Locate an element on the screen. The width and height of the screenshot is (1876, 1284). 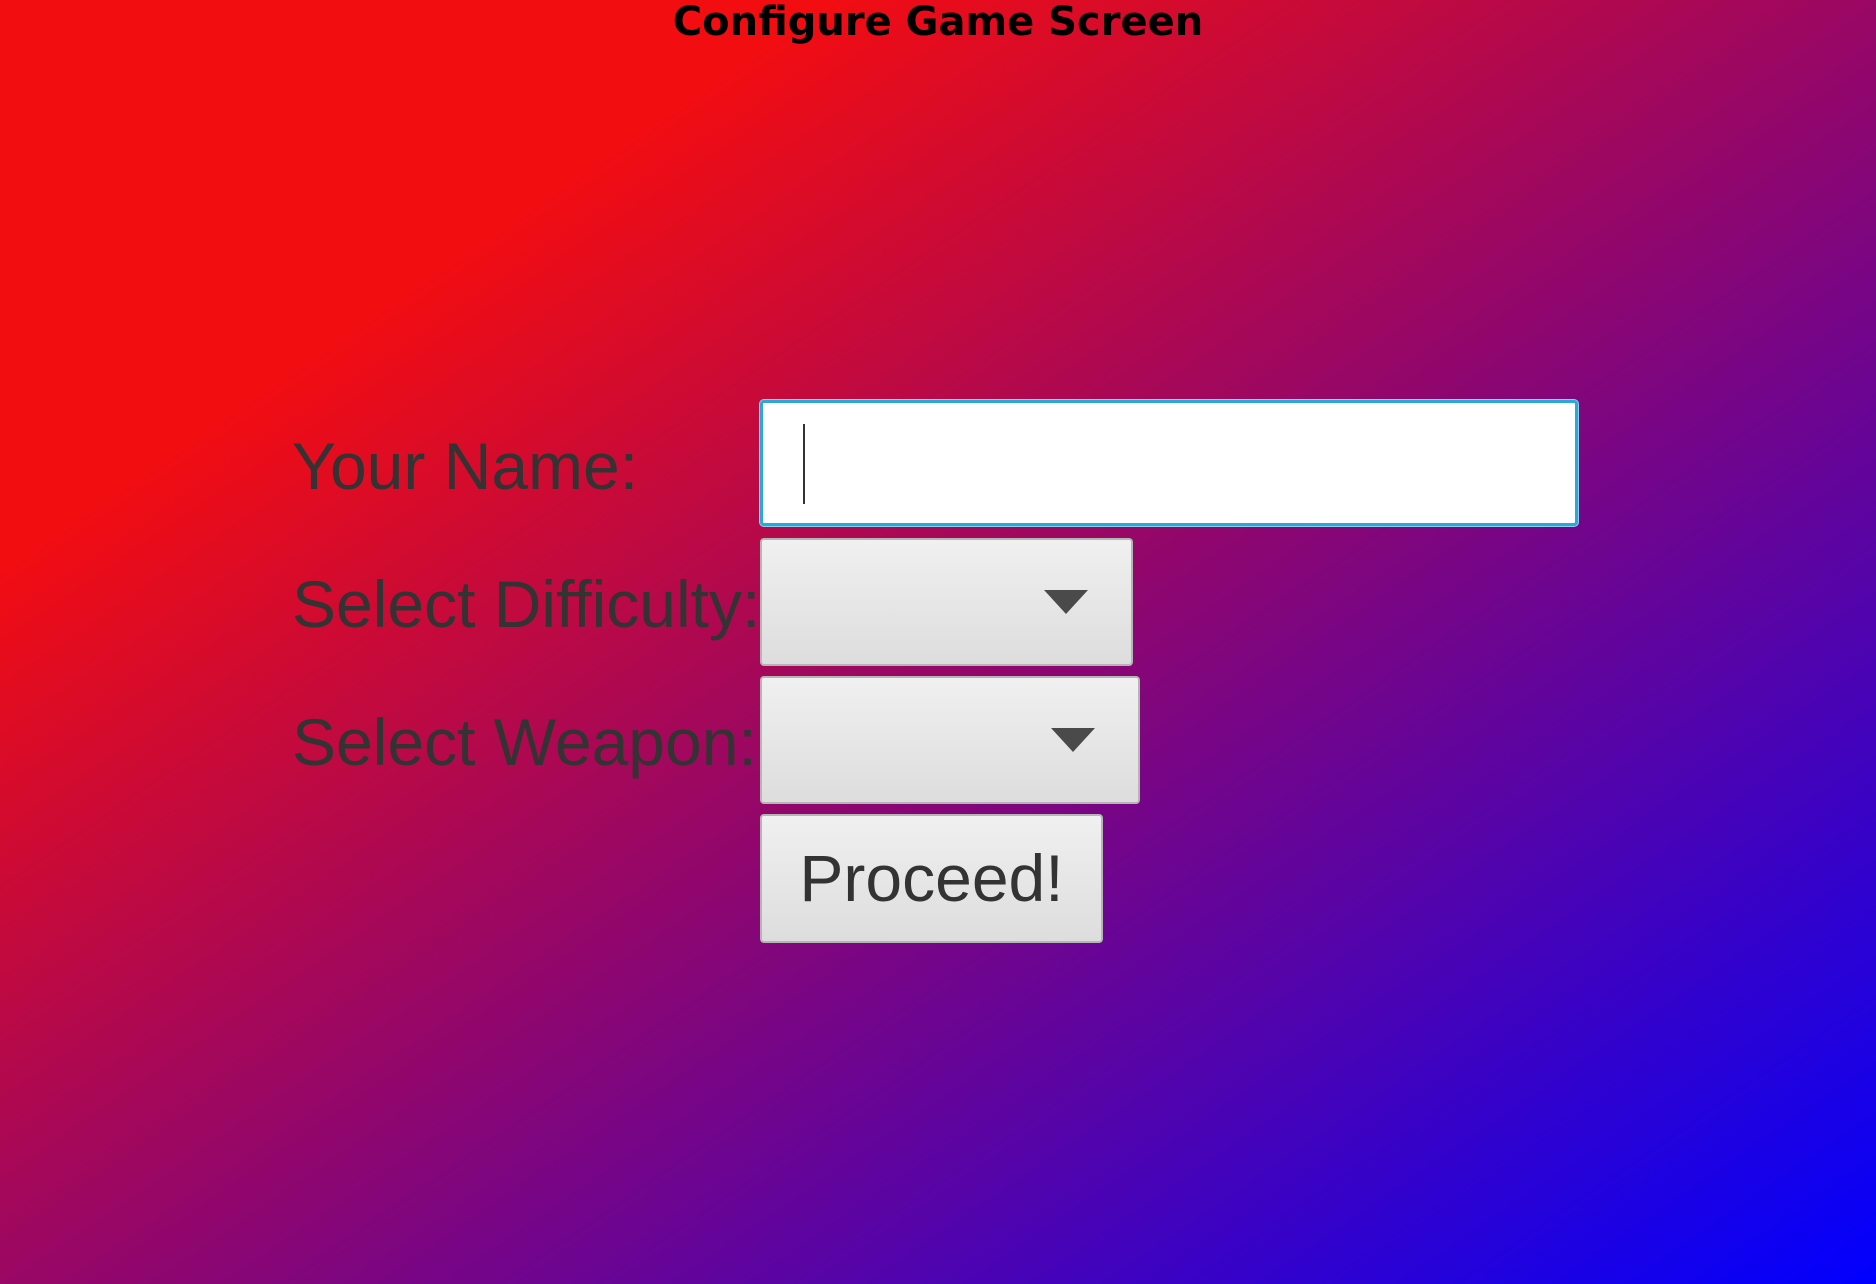
name-label: Your Name: is located at coordinates (465, 466).